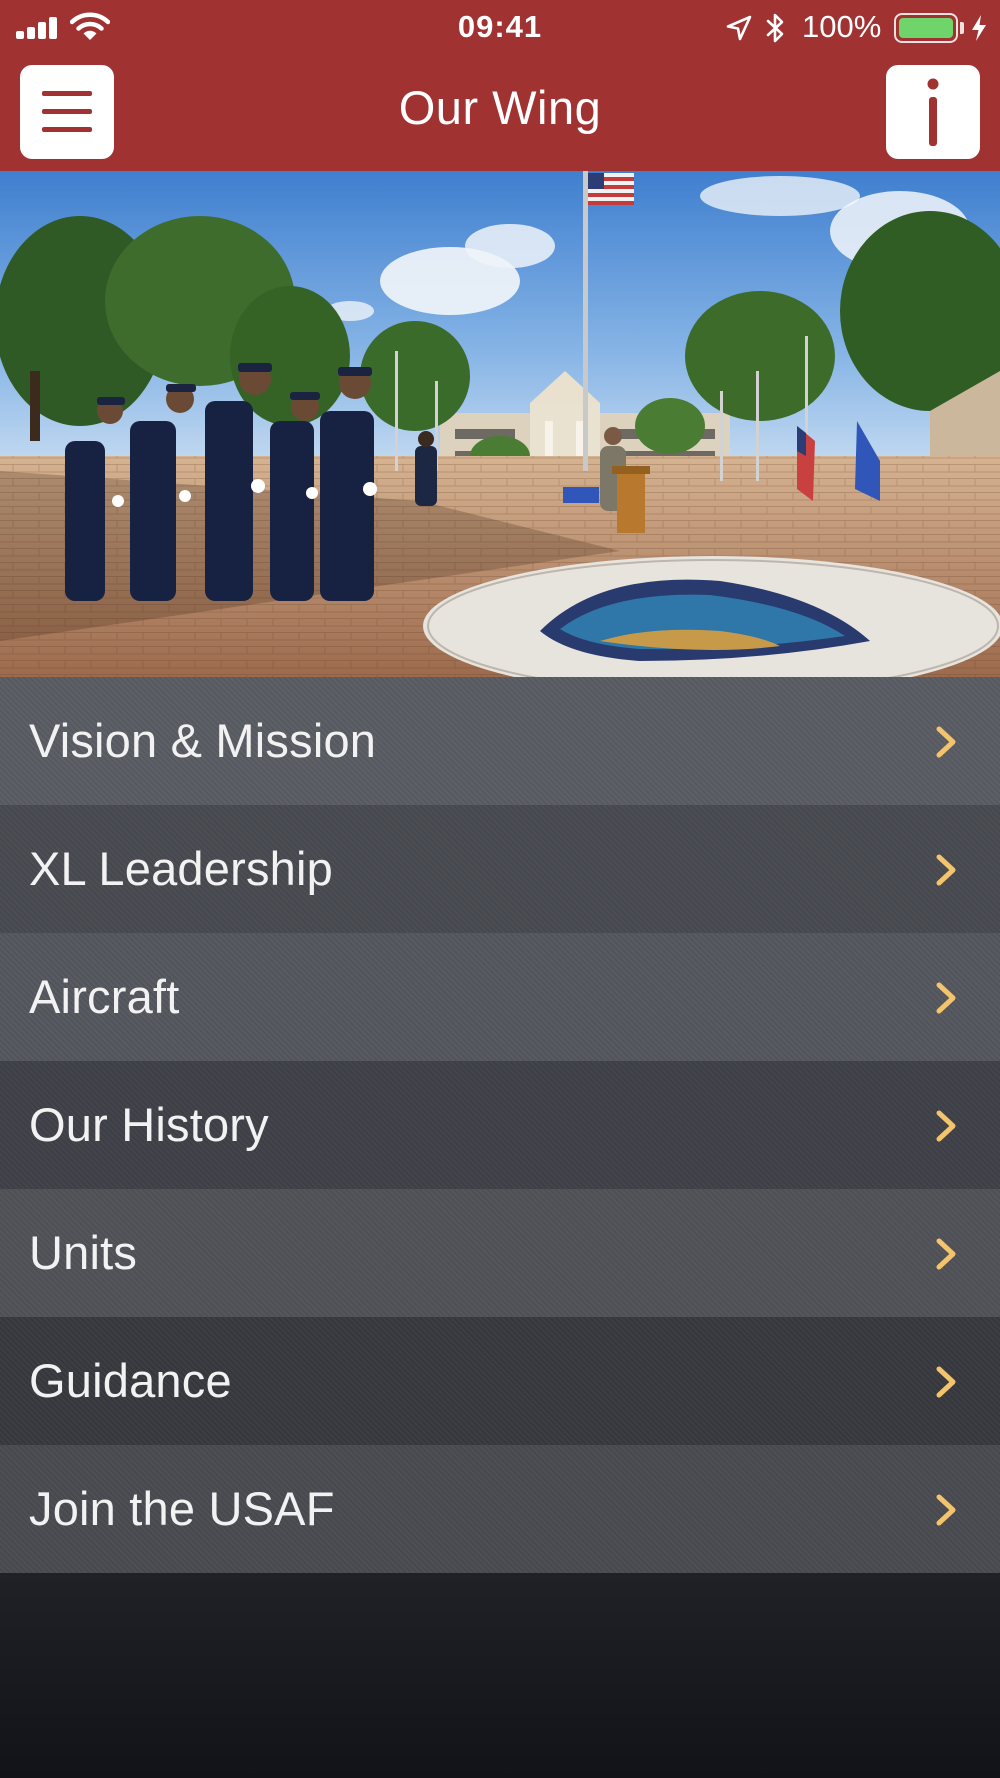 The width and height of the screenshot is (1000, 1778). Describe the element at coordinates (104, 996) in the screenshot. I see `menu-item-label: Aircraft` at that location.